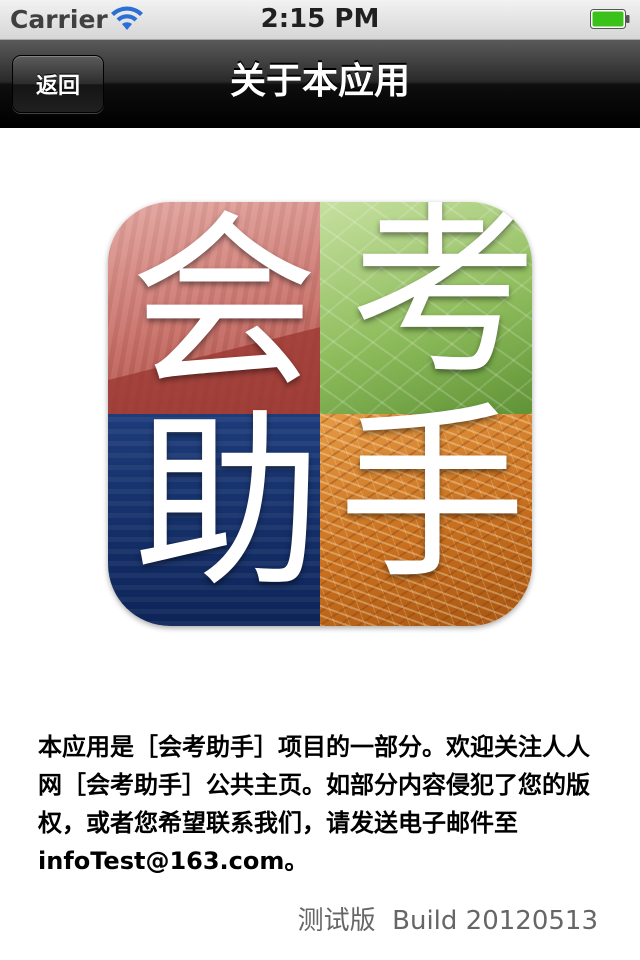 This screenshot has height=960, width=640. Describe the element at coordinates (610, 19) in the screenshot. I see `battery-icon` at that location.